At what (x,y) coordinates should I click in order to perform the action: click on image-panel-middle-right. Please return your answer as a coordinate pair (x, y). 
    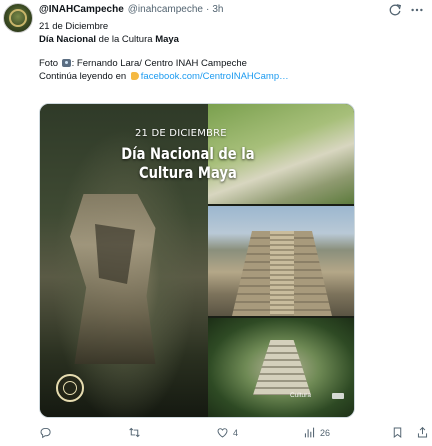
    Looking at the image, I should click on (281, 261).